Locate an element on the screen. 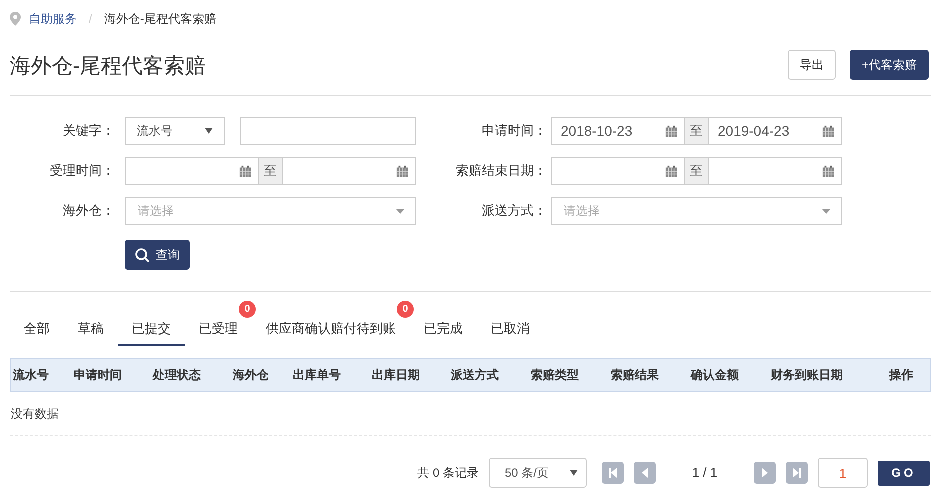  column-header: 财务到账日期 is located at coordinates (807, 375).